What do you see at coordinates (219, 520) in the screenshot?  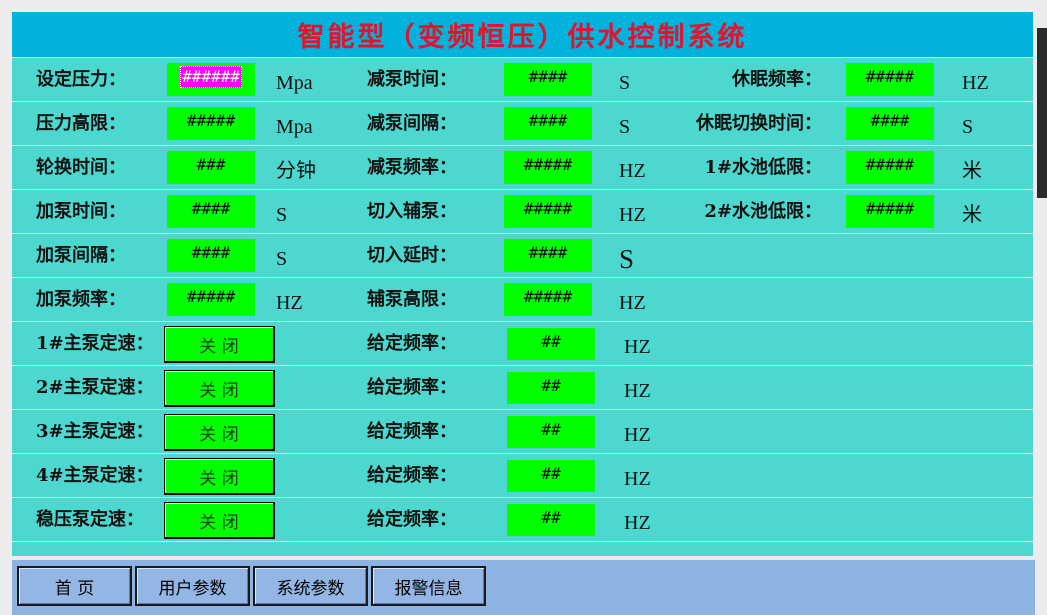 I see `stabilizer-pump-toggle-button: 关 闭` at bounding box center [219, 520].